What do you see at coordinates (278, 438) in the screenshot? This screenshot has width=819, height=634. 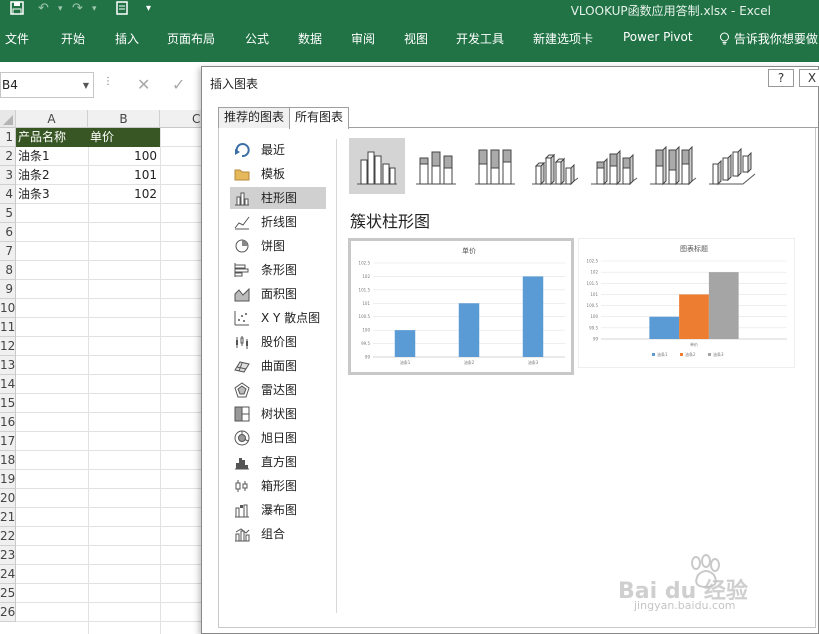 I see `category-sunburst-chart: 旭日图` at bounding box center [278, 438].